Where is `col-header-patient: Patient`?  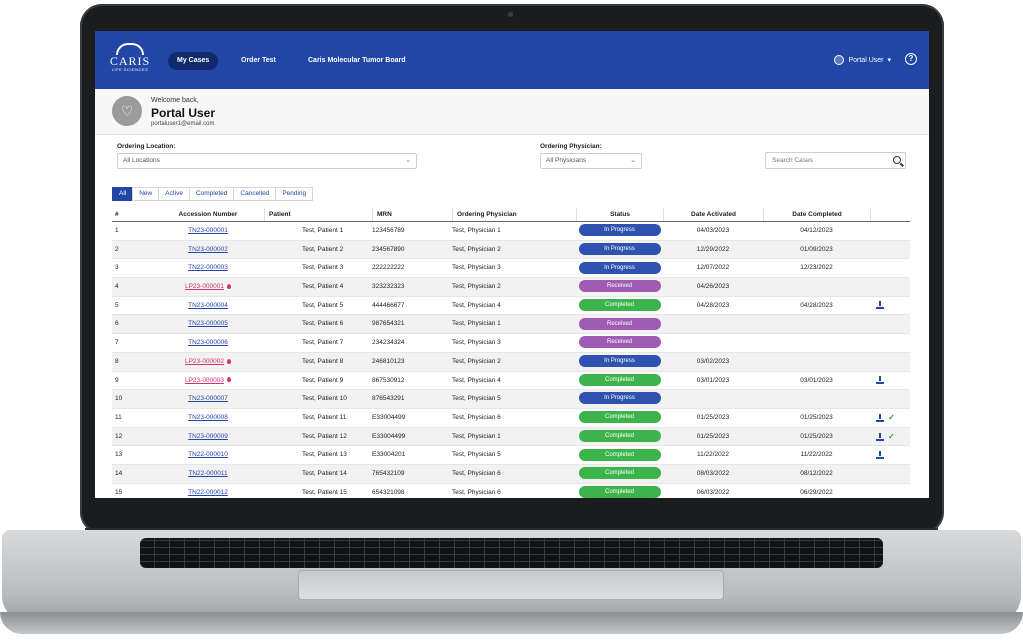 col-header-patient: Patient is located at coordinates (318, 214).